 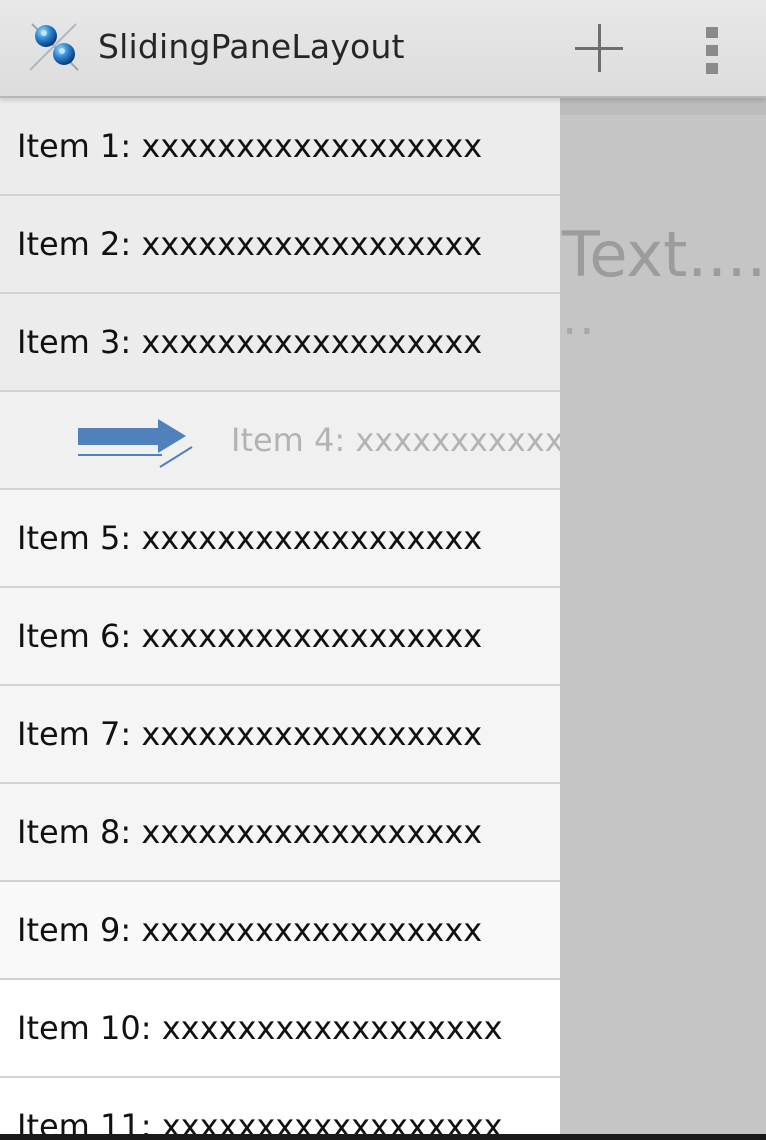 What do you see at coordinates (250, 930) in the screenshot?
I see `list-item-label: Item 9: xxxxxxxxxxxxxxxxxx` at bounding box center [250, 930].